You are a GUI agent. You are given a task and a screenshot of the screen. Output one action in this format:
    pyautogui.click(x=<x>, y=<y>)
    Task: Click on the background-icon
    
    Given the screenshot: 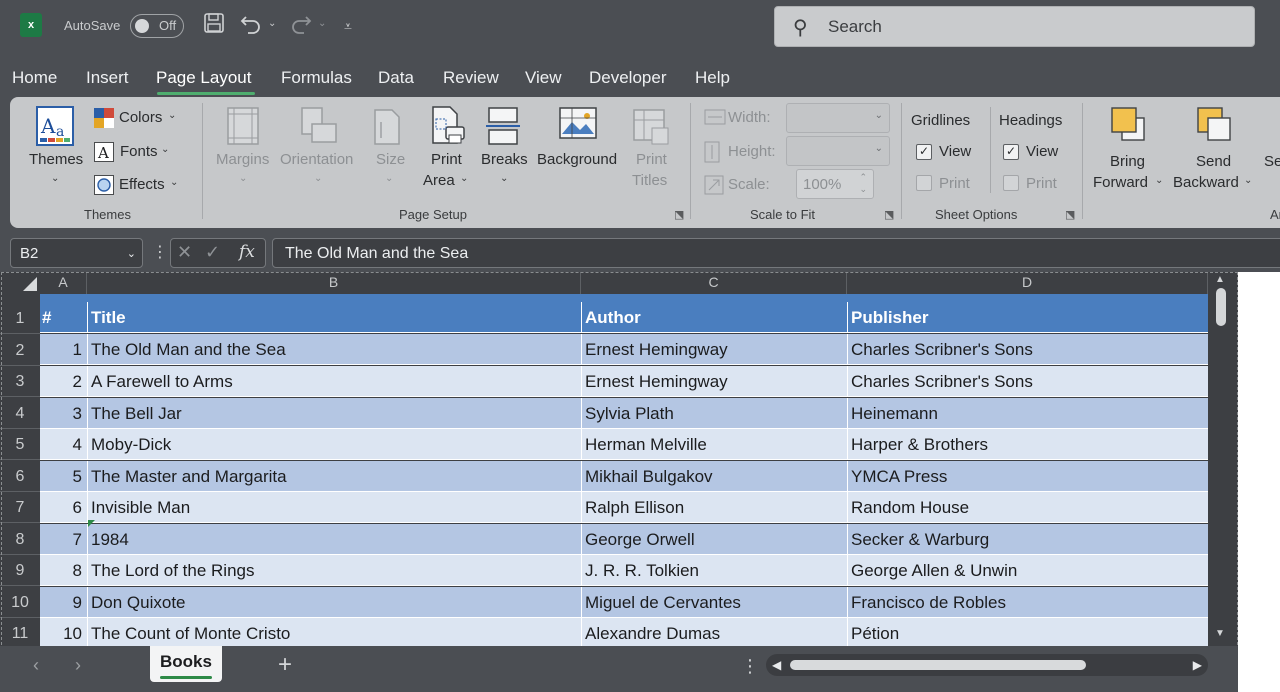 What is the action you would take?
    pyautogui.click(x=578, y=126)
    